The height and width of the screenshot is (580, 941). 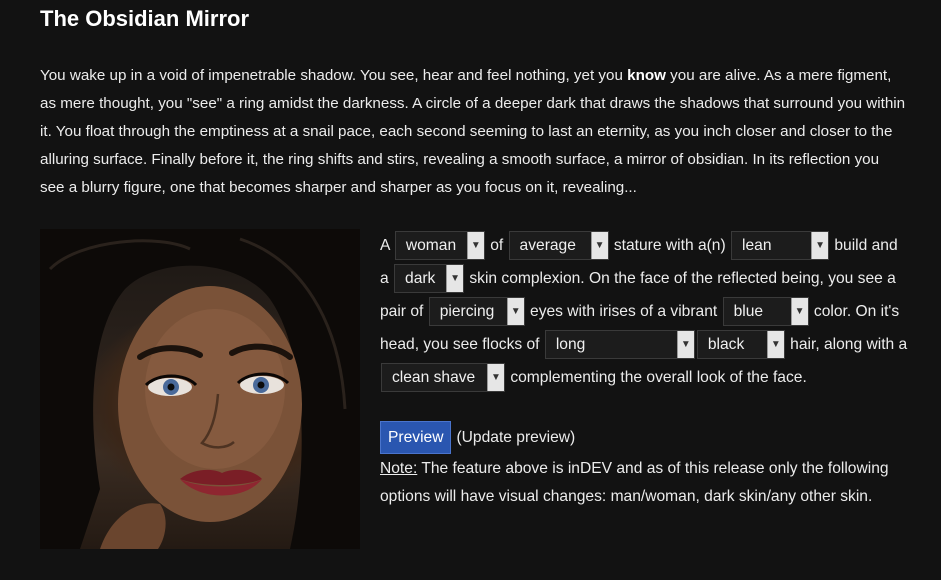 What do you see at coordinates (547, 246) in the screenshot?
I see `stature-value: average` at bounding box center [547, 246].